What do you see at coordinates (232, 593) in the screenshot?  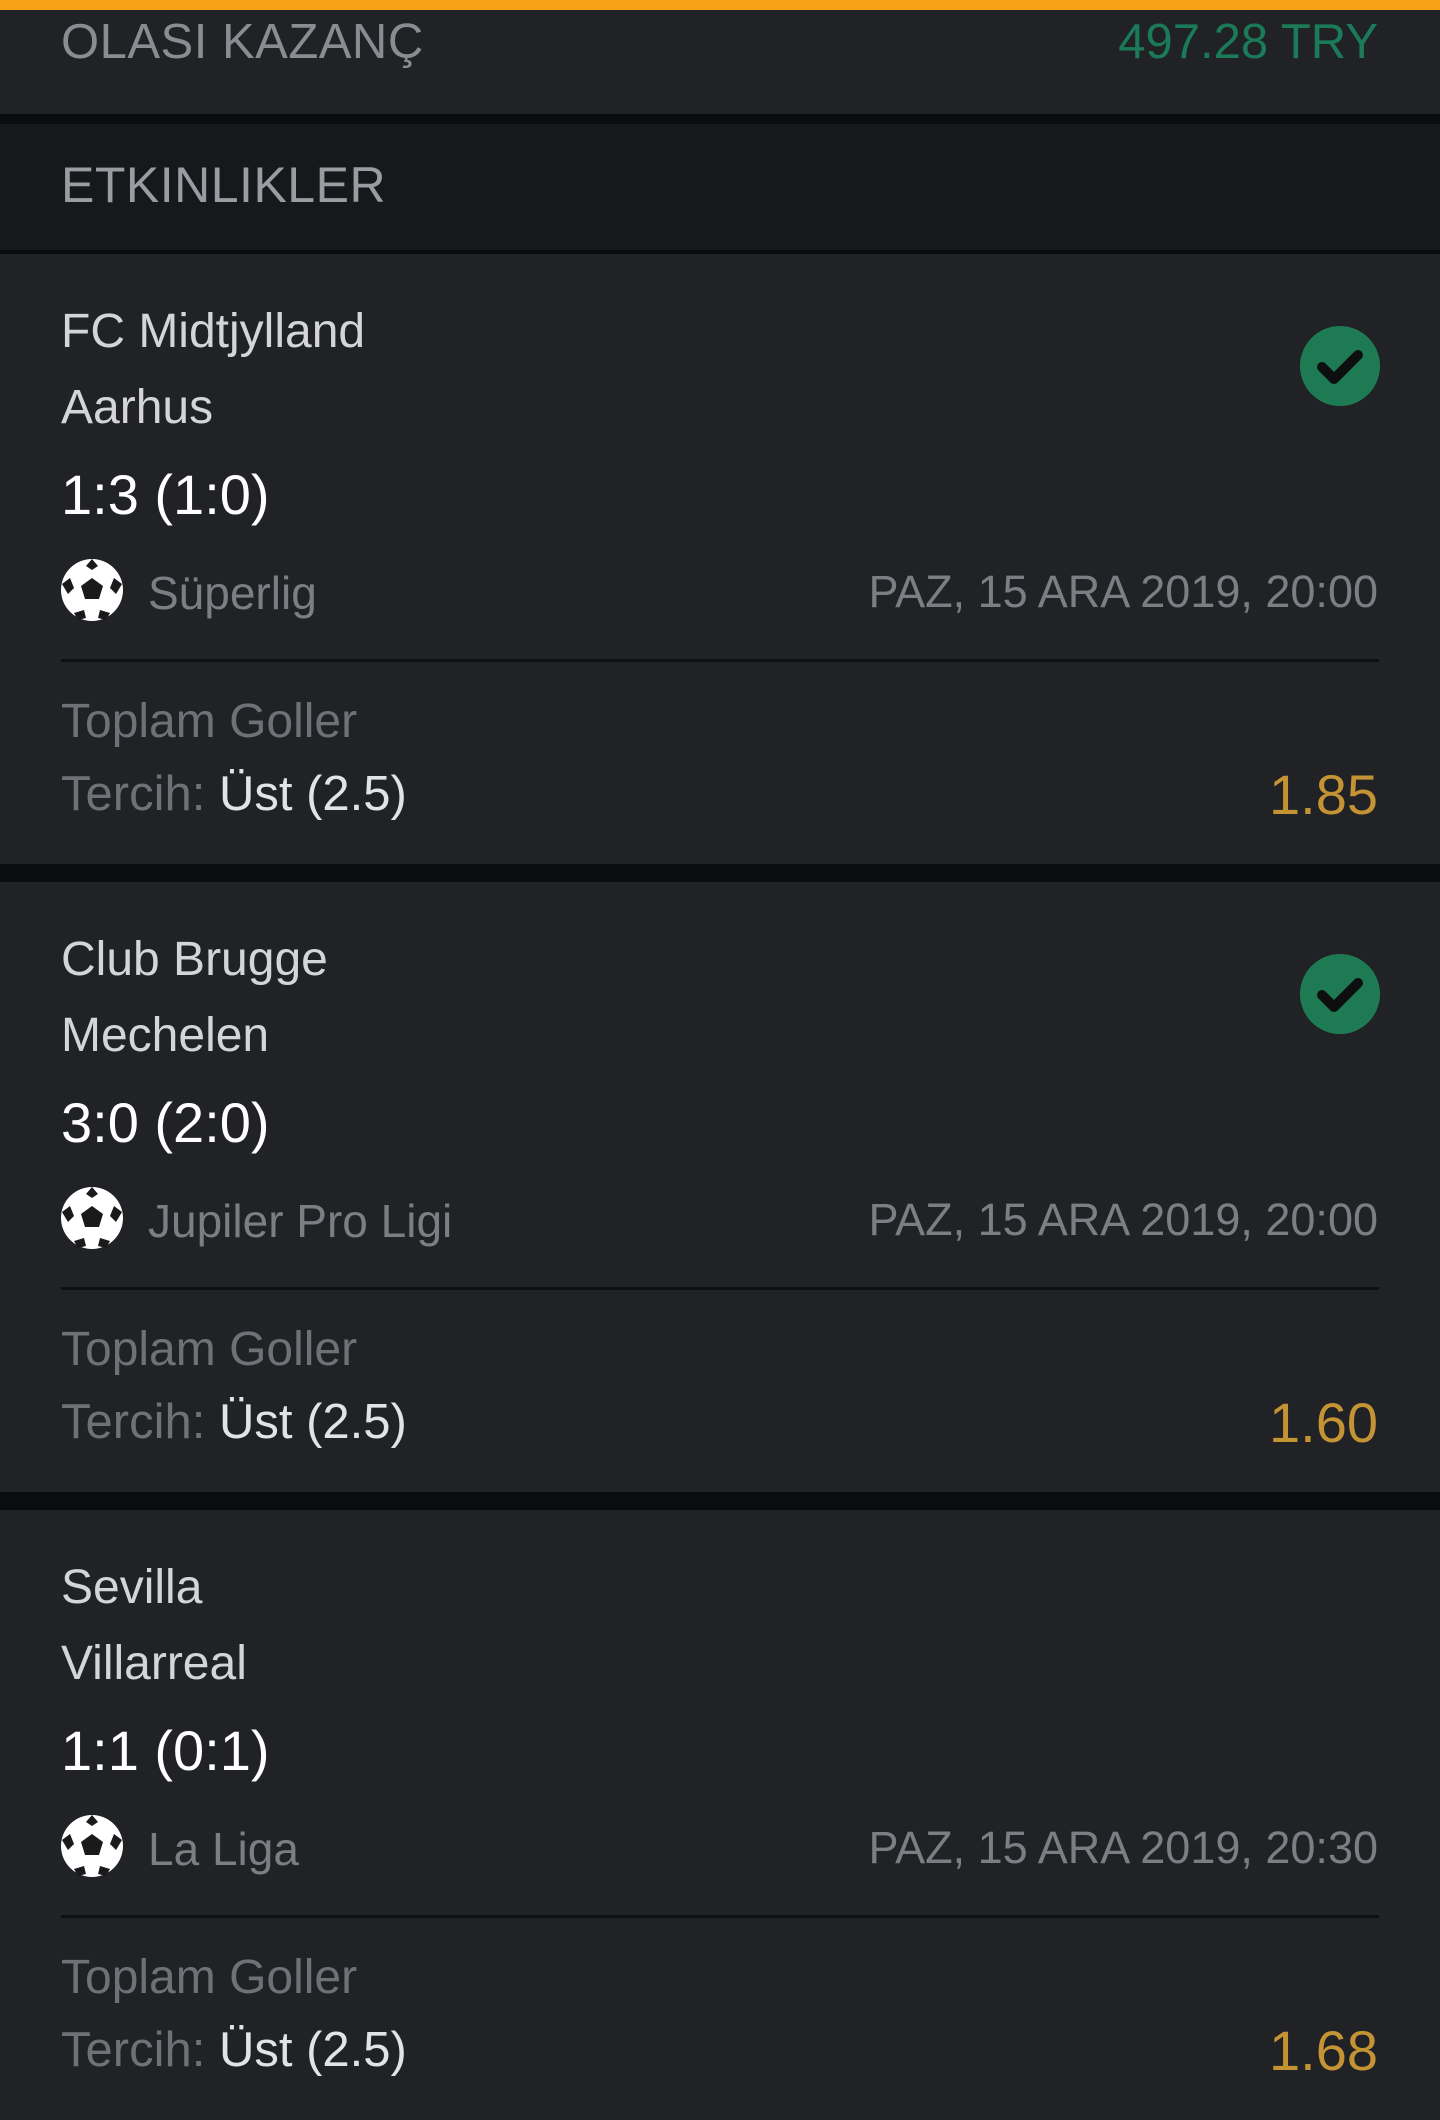 I see `league-name: Süperlig` at bounding box center [232, 593].